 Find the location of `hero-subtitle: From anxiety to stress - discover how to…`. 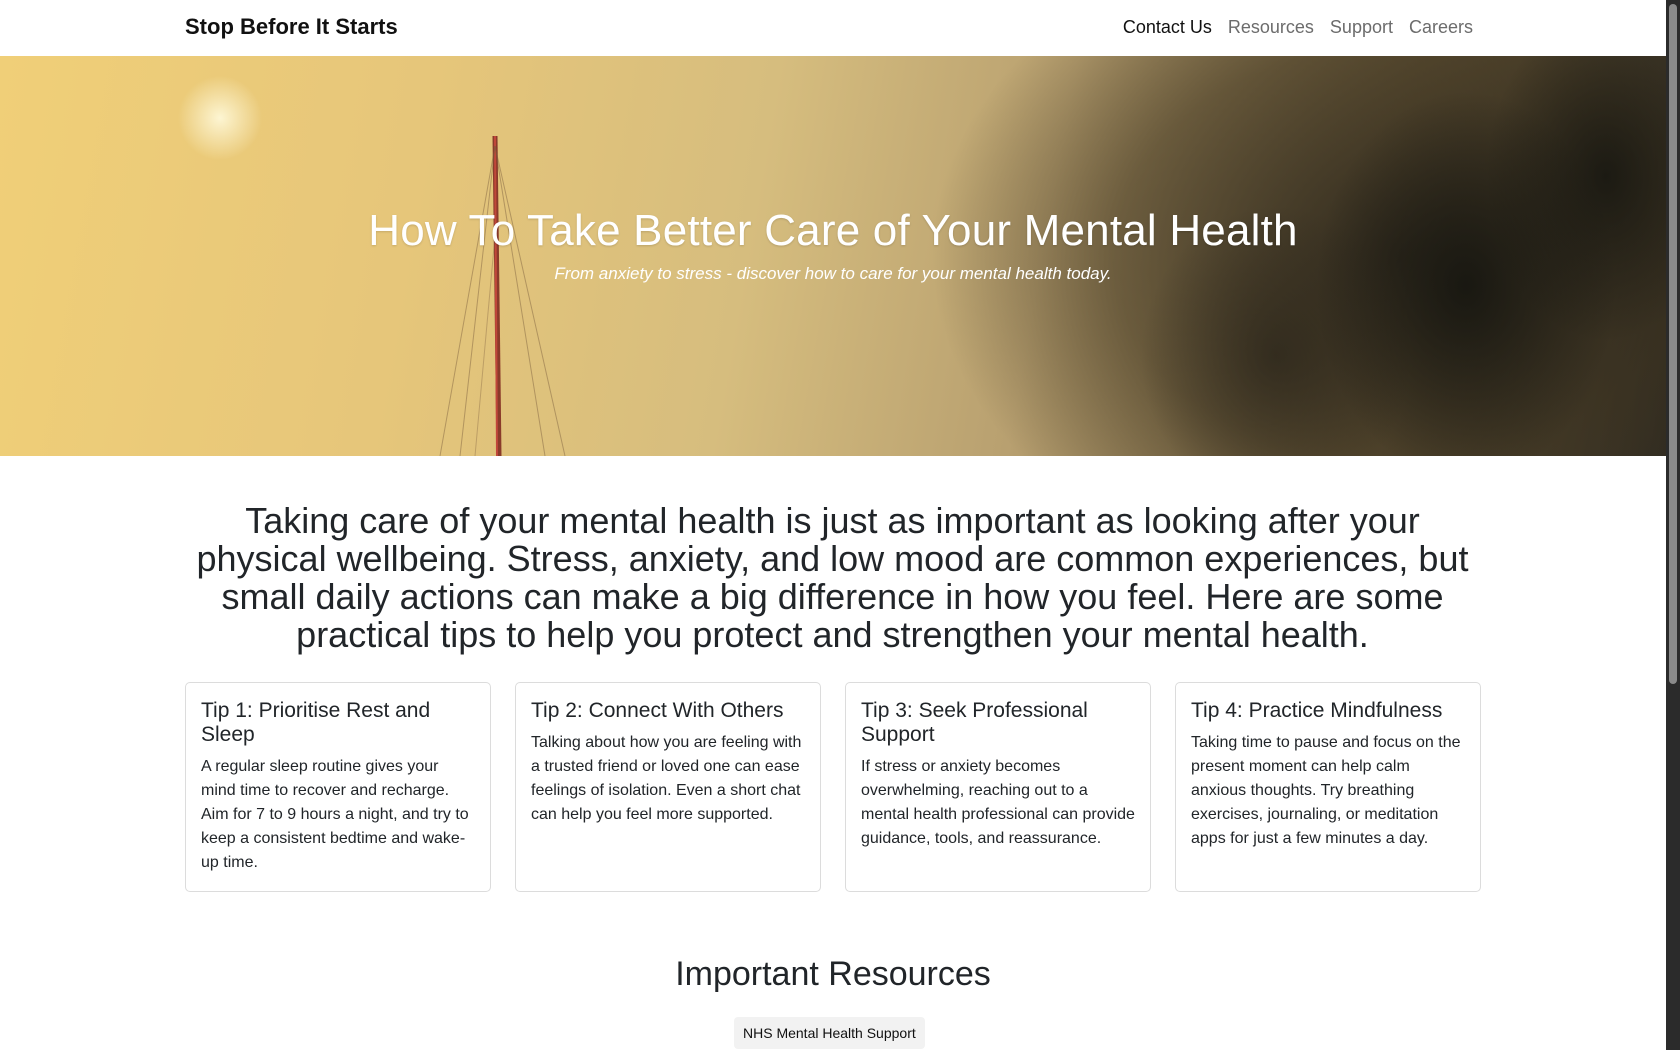

hero-subtitle: From anxiety to stress - discover how to… is located at coordinates (833, 273).